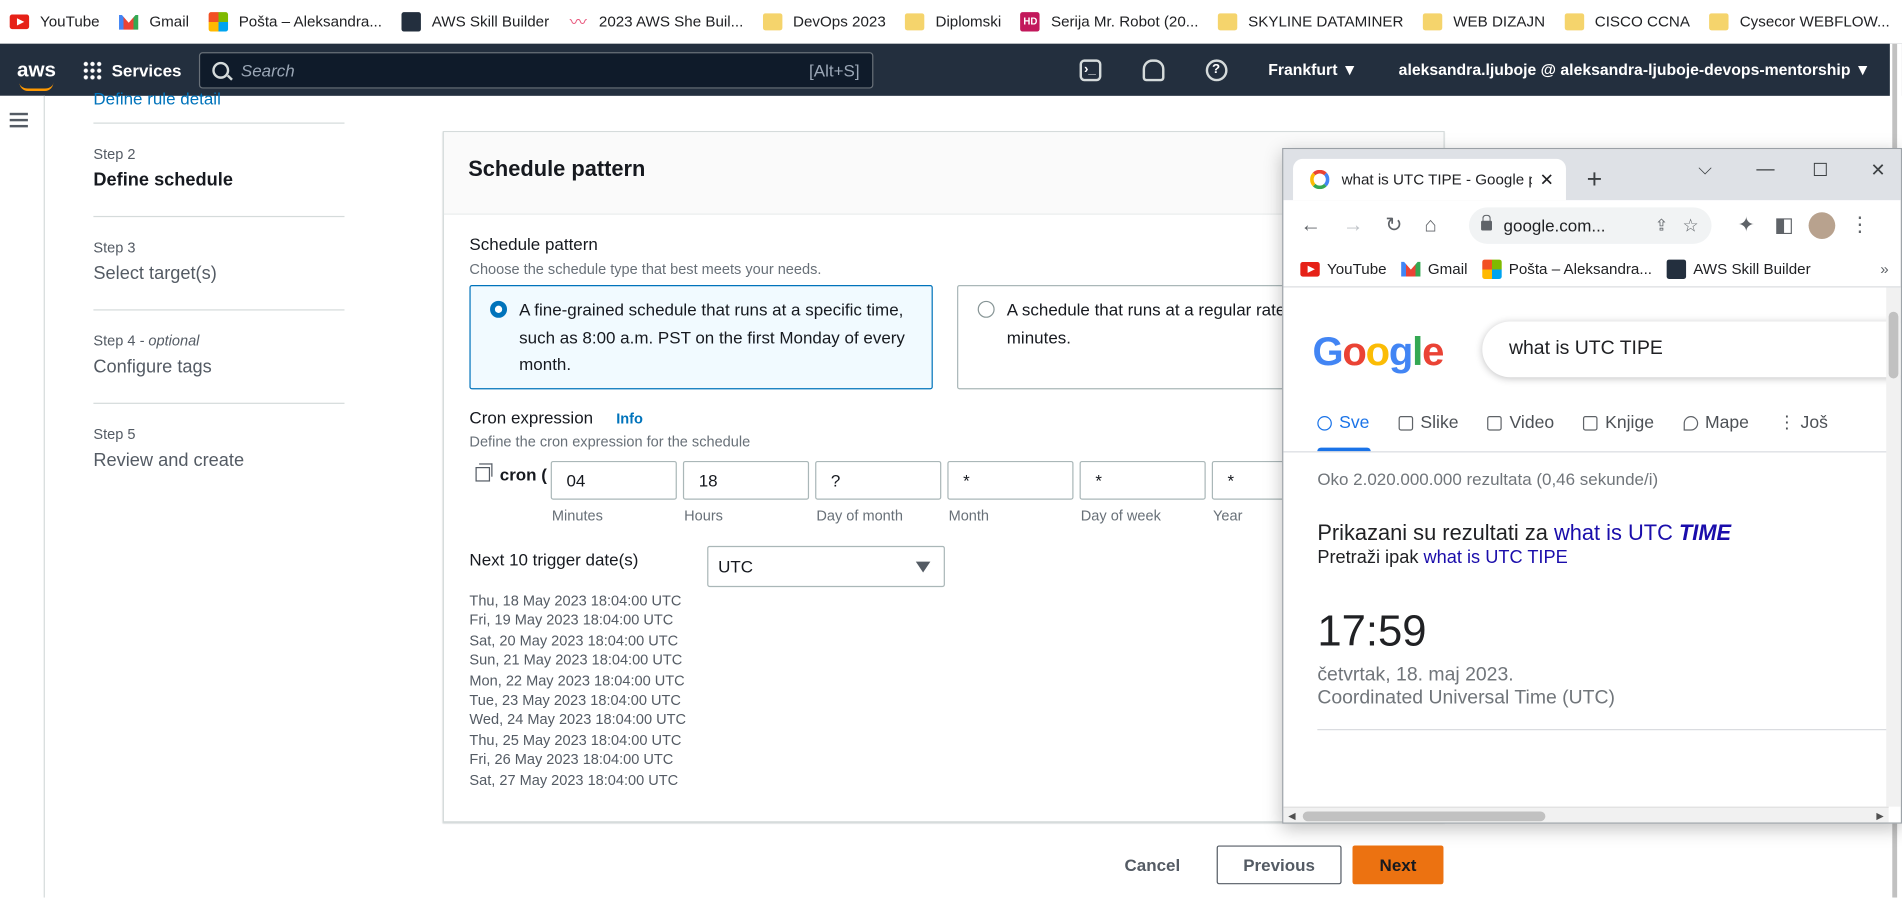 Image resolution: width=1902 pixels, height=898 pixels. What do you see at coordinates (1787, 423) in the screenshot?
I see `more-dots-icon: ⋮` at bounding box center [1787, 423].